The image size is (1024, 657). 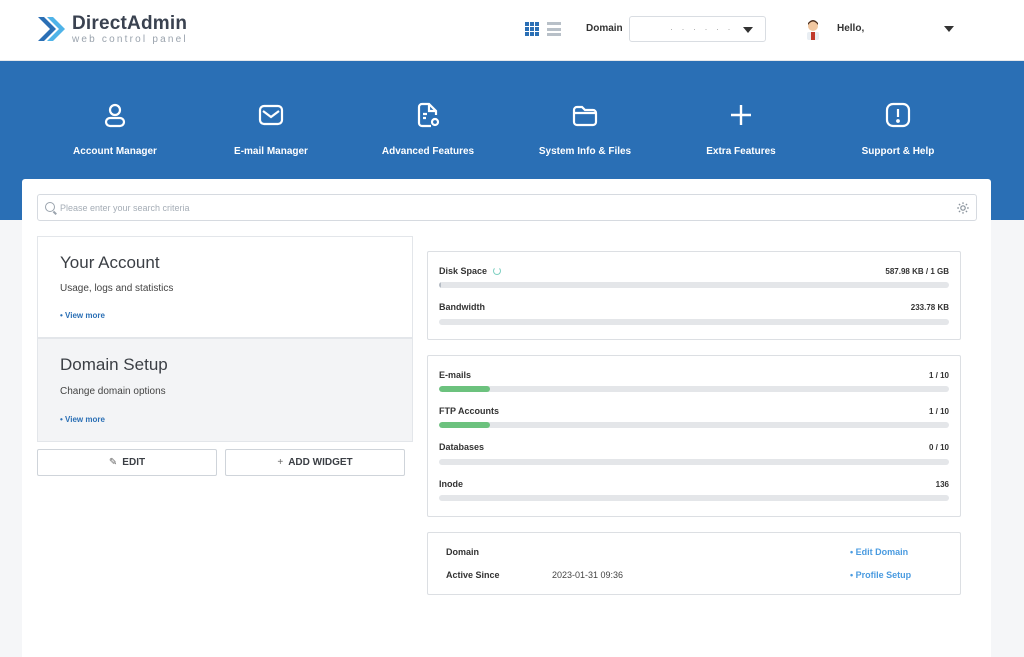 What do you see at coordinates (963, 208) in the screenshot?
I see `gear-icon` at bounding box center [963, 208].